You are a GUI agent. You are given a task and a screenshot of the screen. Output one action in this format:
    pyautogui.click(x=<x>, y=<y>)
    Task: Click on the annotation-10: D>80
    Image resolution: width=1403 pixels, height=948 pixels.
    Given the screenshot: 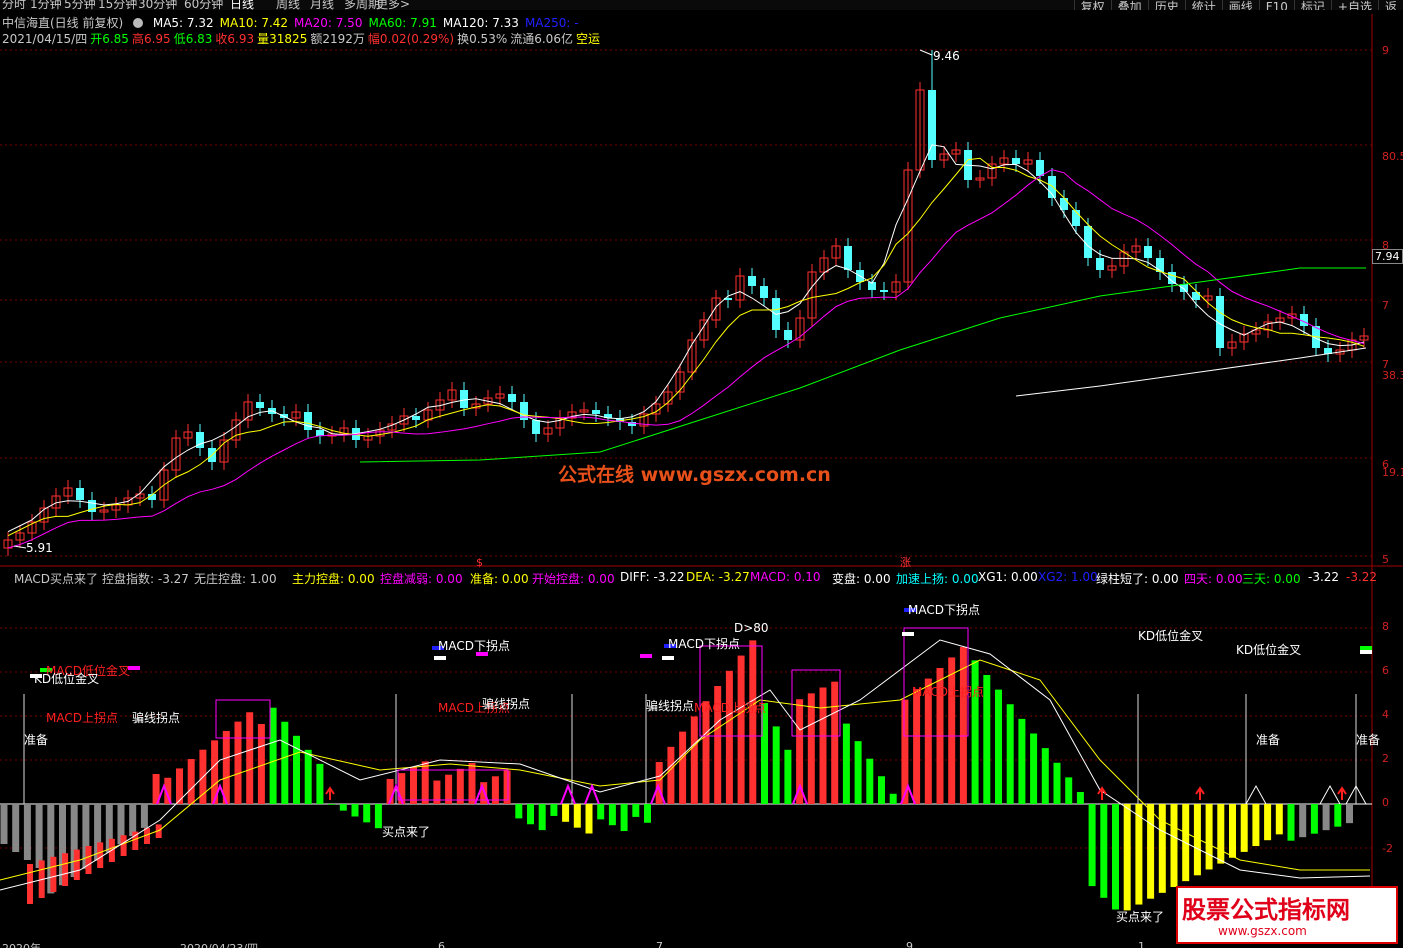 What is the action you would take?
    pyautogui.click(x=751, y=628)
    